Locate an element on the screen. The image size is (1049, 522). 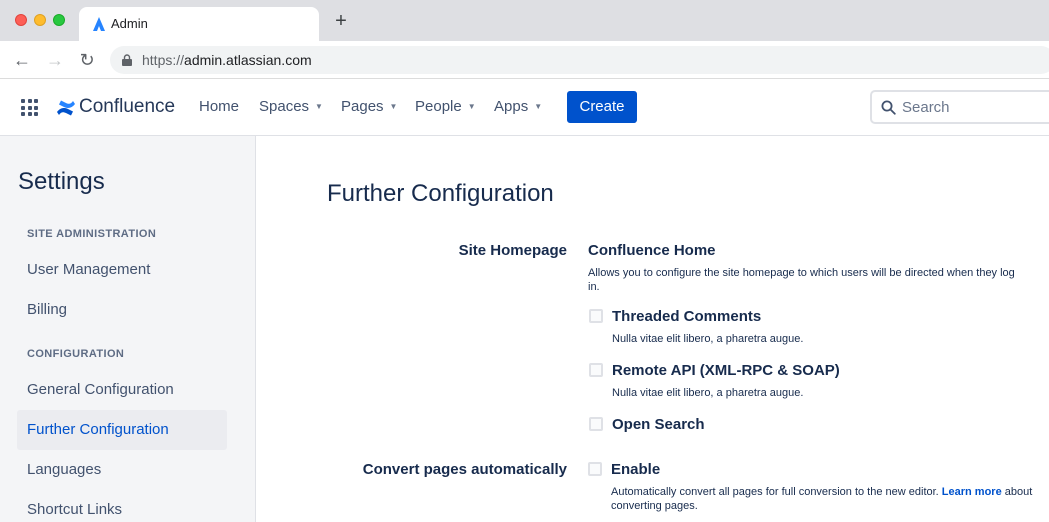
enable-conversion-label: Enable is located at coordinates (635, 469).